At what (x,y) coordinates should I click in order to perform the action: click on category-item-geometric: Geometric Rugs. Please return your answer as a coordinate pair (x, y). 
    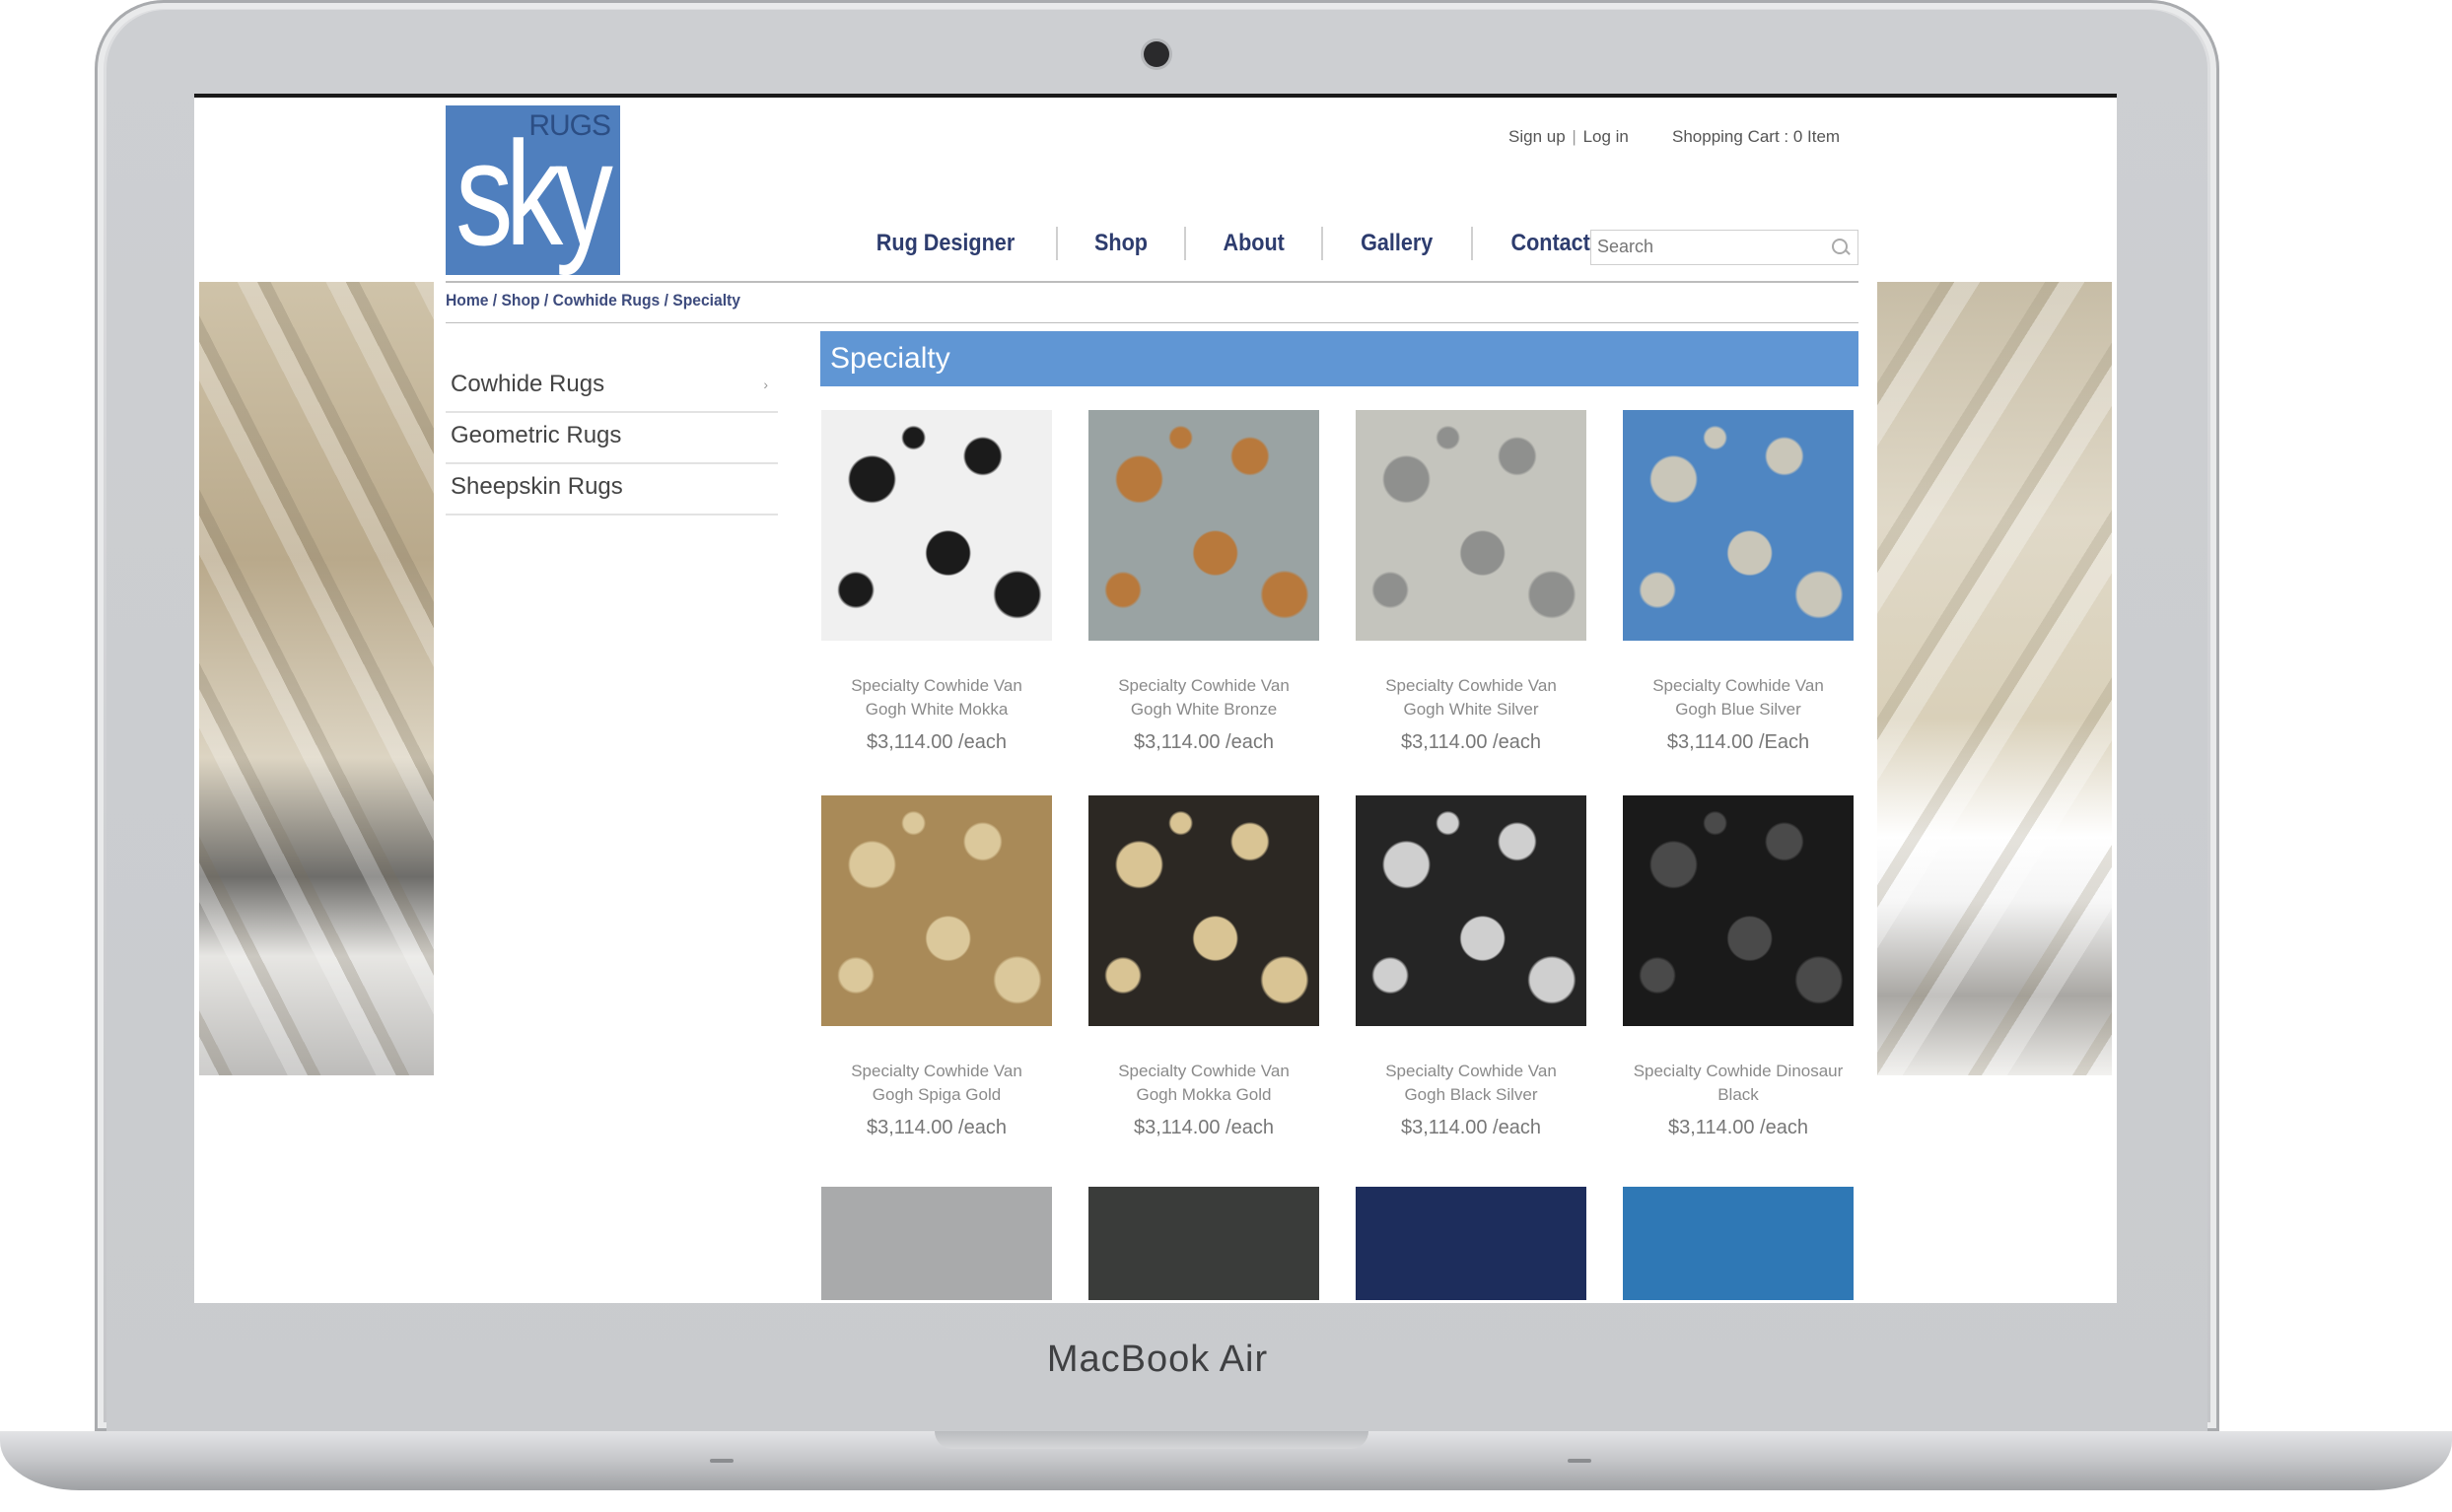
    Looking at the image, I should click on (612, 439).